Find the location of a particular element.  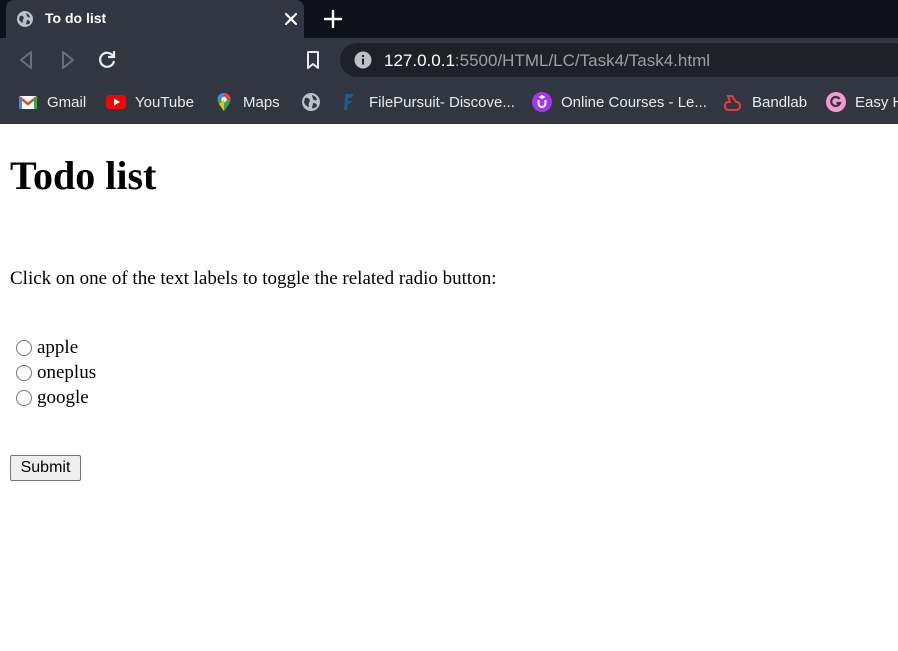

url-text: 127.0.0.1:5500/HTML/LC/Task4/Task4.html is located at coordinates (547, 61).